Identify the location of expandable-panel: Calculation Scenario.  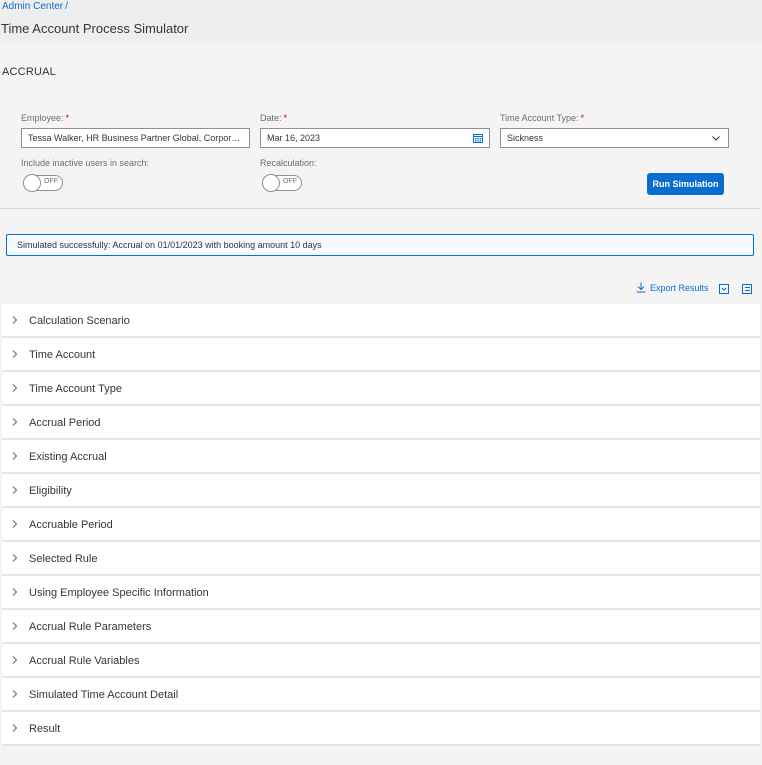
(381, 321).